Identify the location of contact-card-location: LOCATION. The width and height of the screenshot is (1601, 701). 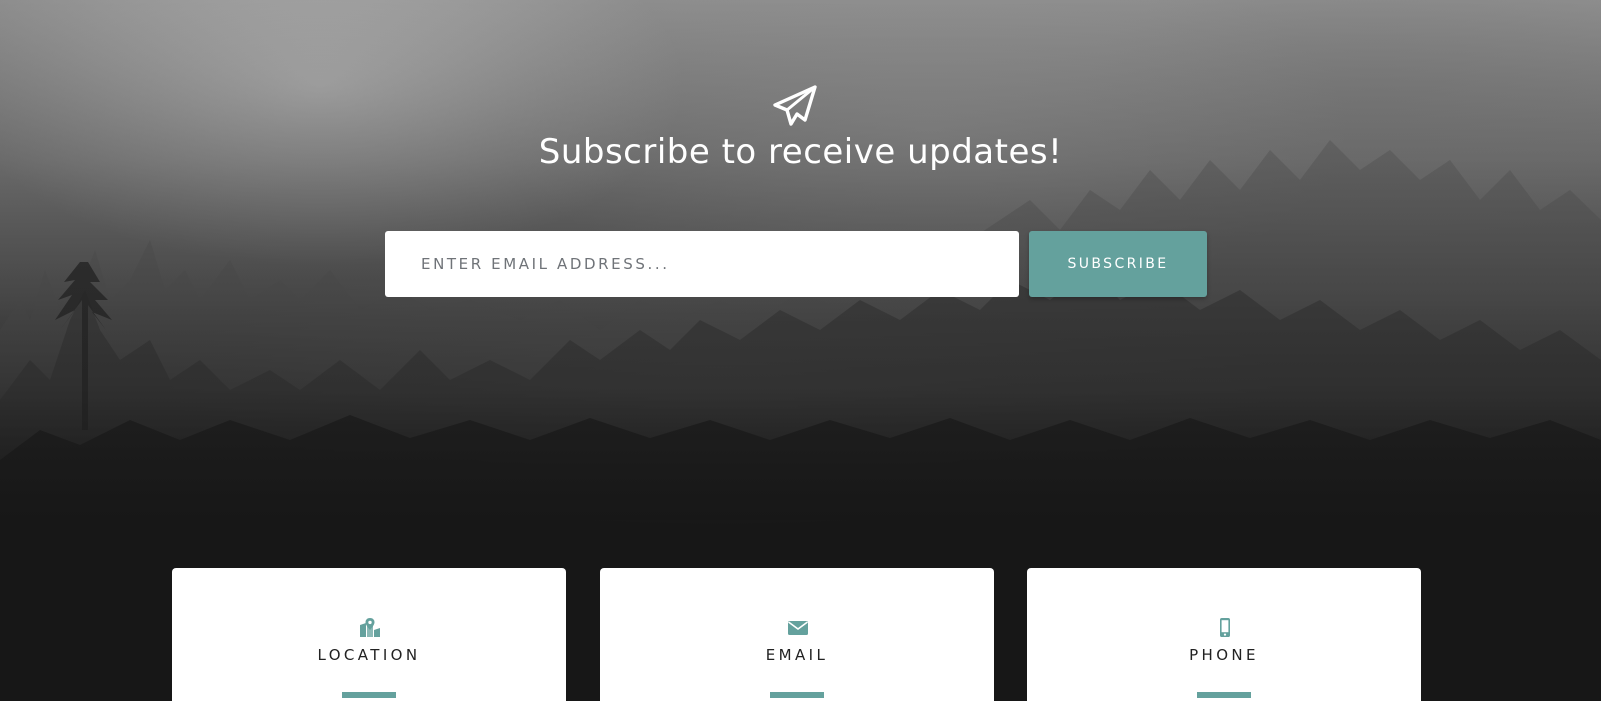
(369, 634).